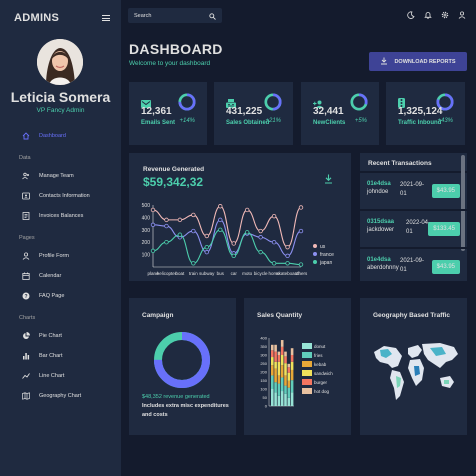 The height and width of the screenshot is (476, 476). What do you see at coordinates (322, 391) in the screenshot?
I see `legend-label: hot dog` at bounding box center [322, 391].